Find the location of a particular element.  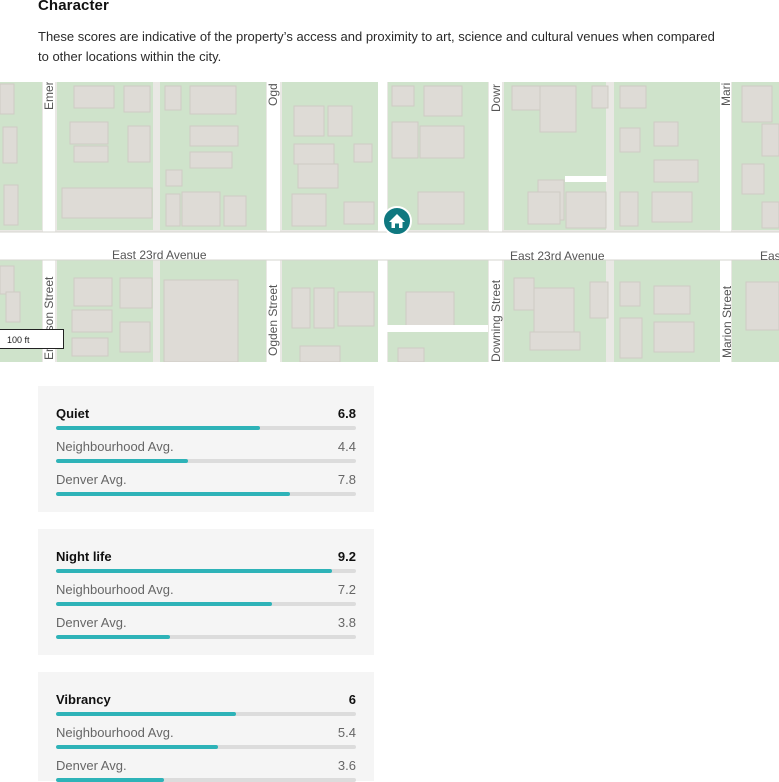

street-label-east-23rd-right: East 23rd Avenue is located at coordinates (557, 256).